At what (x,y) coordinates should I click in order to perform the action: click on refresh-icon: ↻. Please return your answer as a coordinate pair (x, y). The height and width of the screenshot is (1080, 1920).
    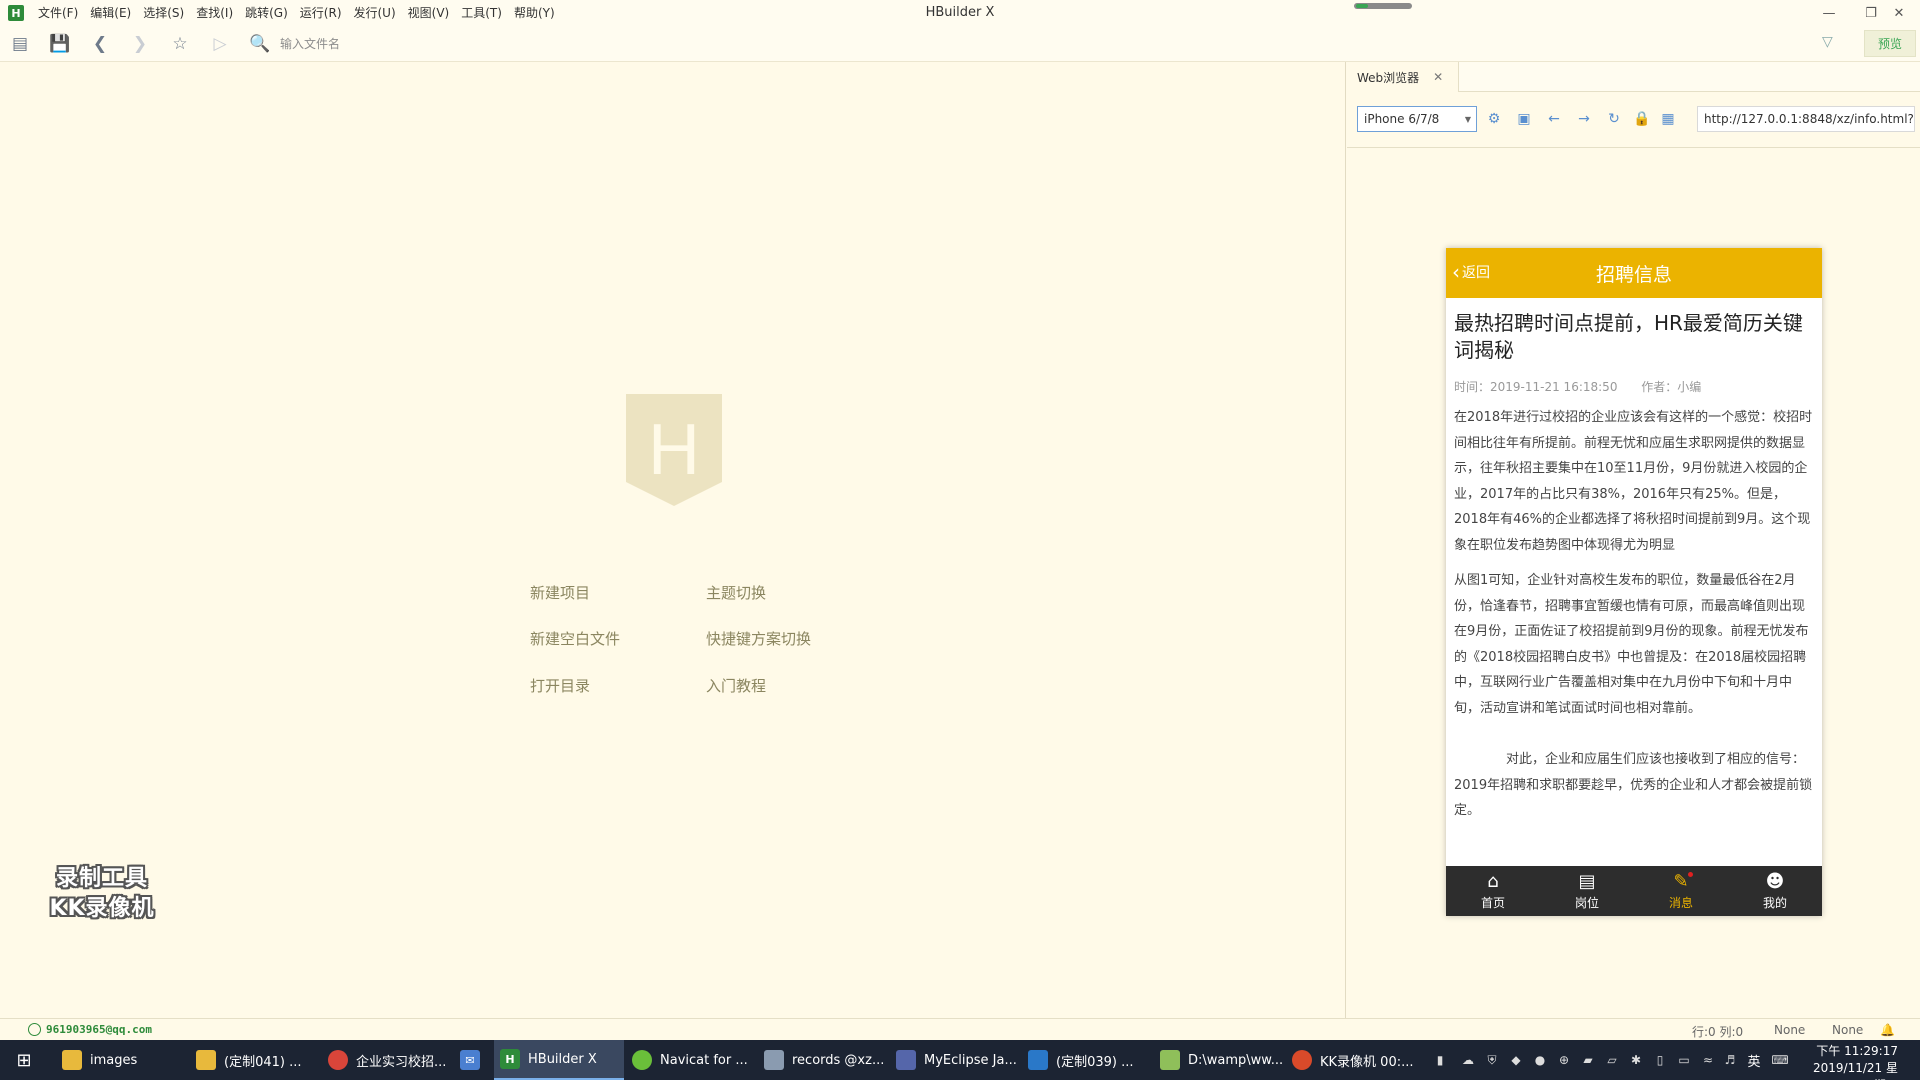
    Looking at the image, I should click on (1614, 119).